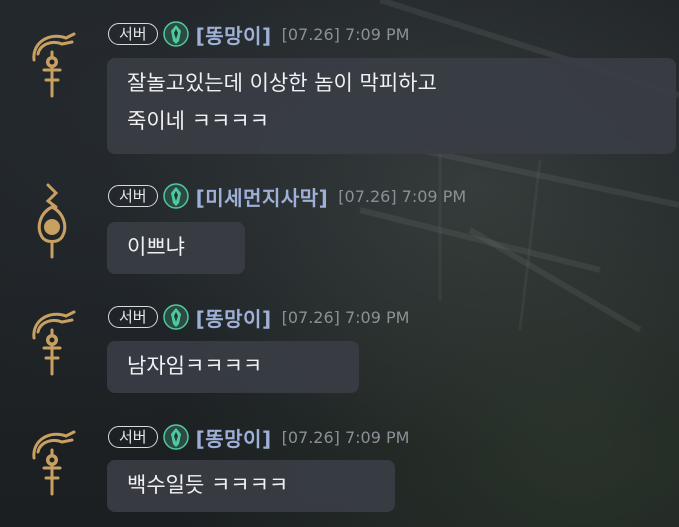  Describe the element at coordinates (262, 196) in the screenshot. I see `username: [미세먼지사막]` at that location.